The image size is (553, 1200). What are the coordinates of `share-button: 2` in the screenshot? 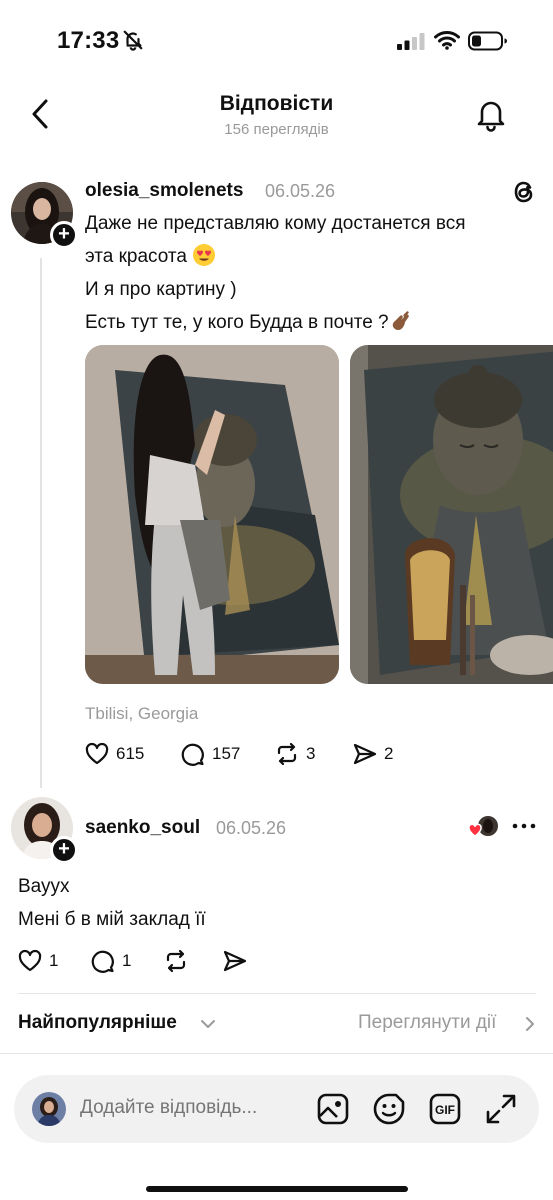 It's located at (372, 754).